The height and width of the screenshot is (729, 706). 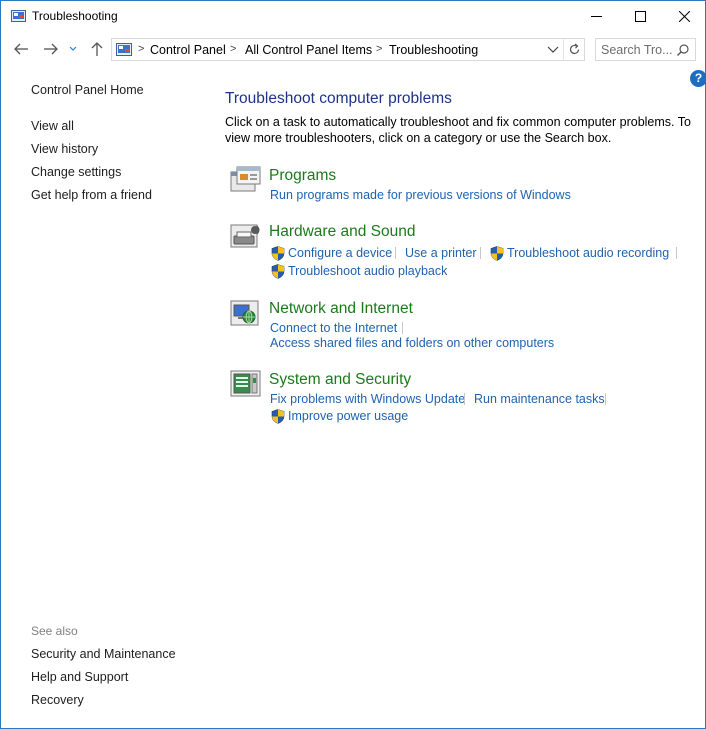 What do you see at coordinates (341, 309) in the screenshot?
I see `category-network-and-internet: Network and Internet` at bounding box center [341, 309].